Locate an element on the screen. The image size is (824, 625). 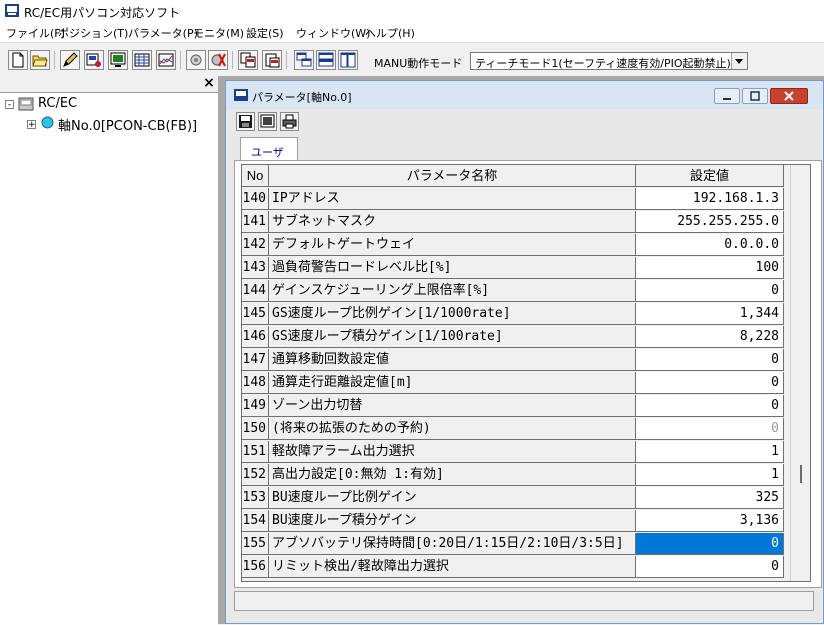
param-value-cell: 255.255.255.0 is located at coordinates (710, 222).